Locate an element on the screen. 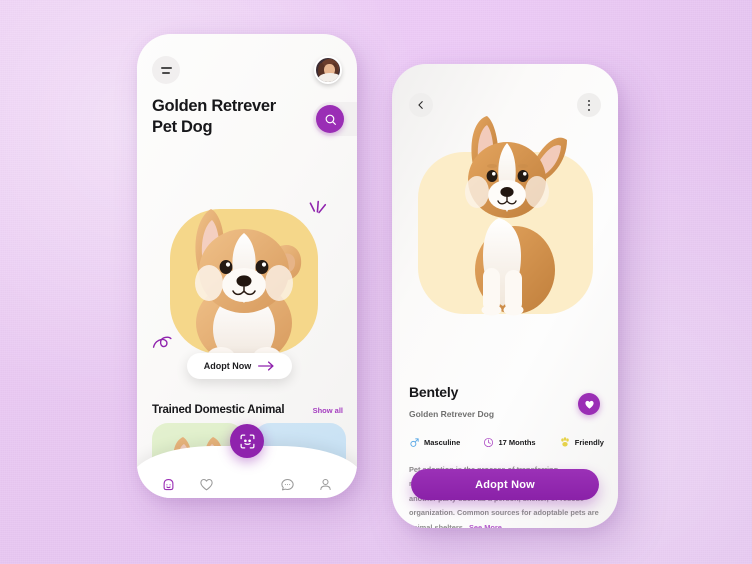 The height and width of the screenshot is (564, 752). paw-icon is located at coordinates (565, 442).